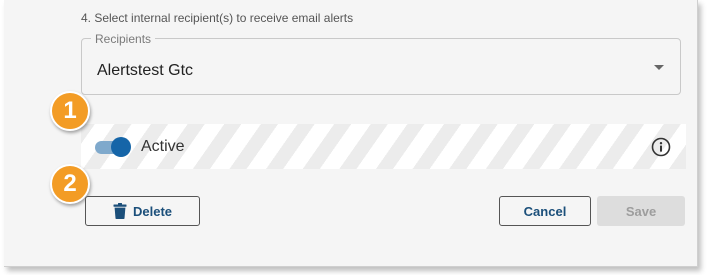 Image resolution: width=707 pixels, height=275 pixels. Describe the element at coordinates (121, 147) in the screenshot. I see `toggle-thumb` at that location.